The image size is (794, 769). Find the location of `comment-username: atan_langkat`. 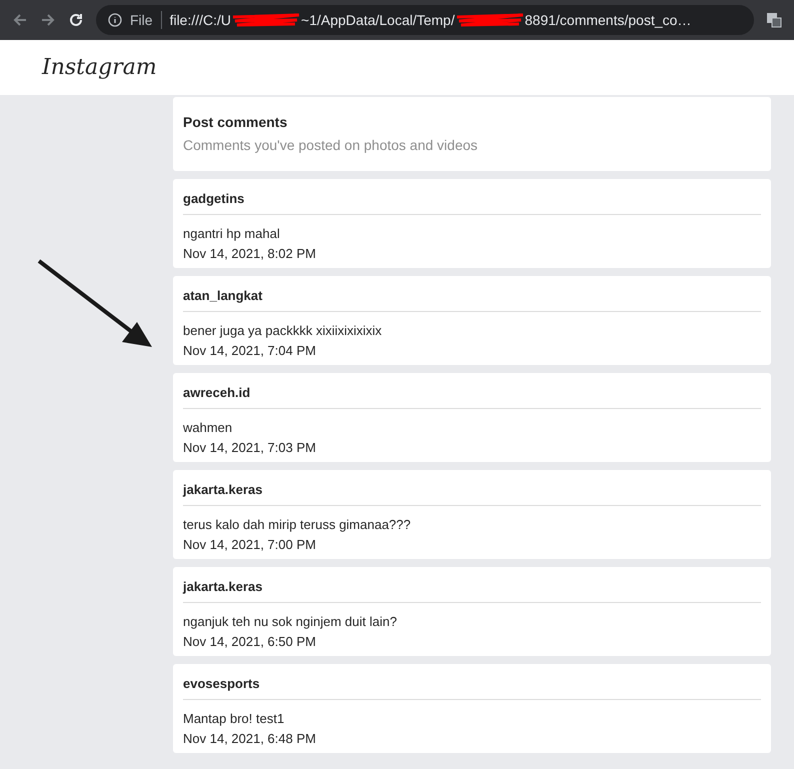

comment-username: atan_langkat is located at coordinates (472, 299).